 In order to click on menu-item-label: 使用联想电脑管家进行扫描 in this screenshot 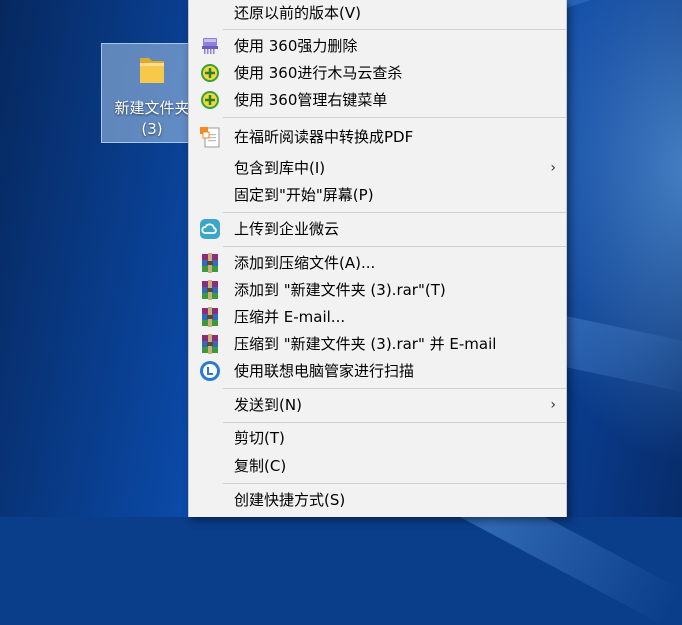, I will do `click(324, 371)`.